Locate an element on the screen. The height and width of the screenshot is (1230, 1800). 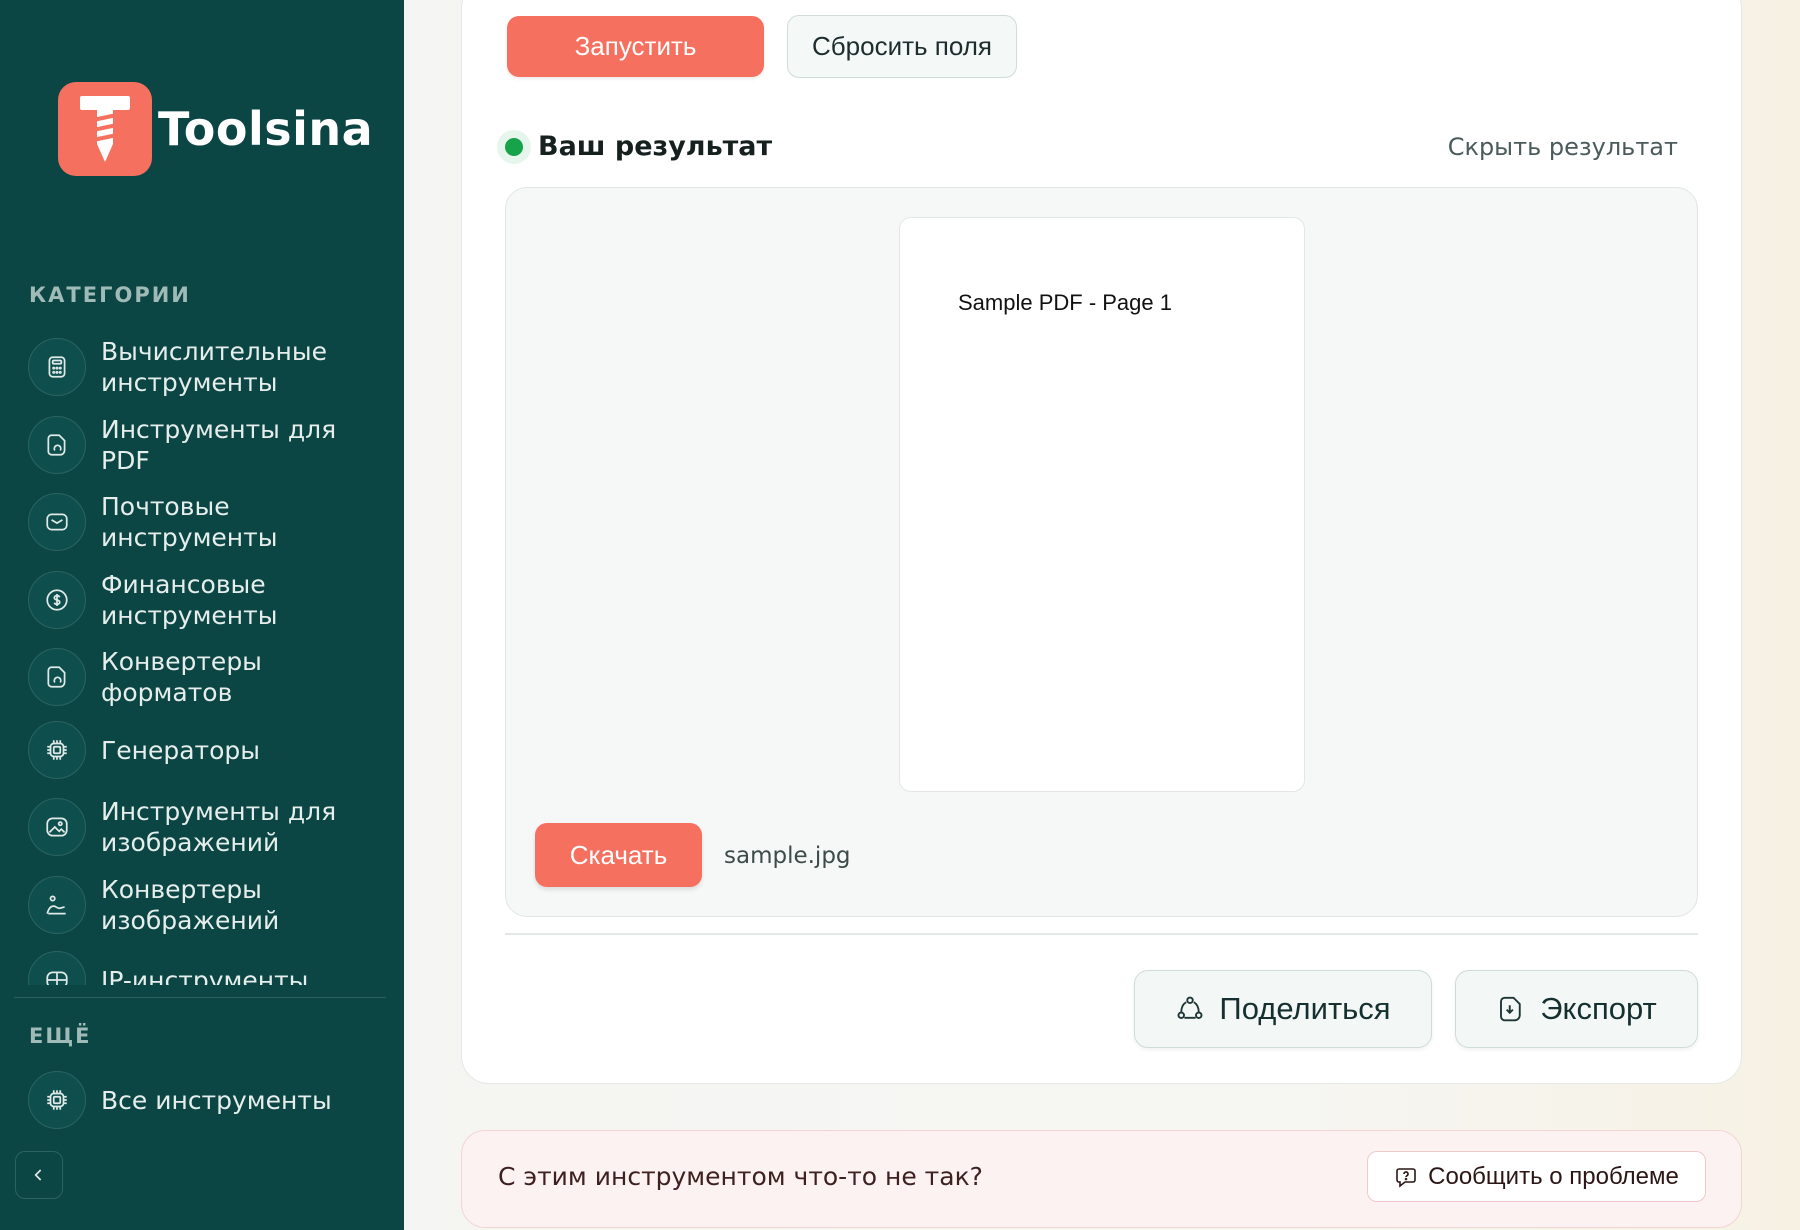
file-convert-icon is located at coordinates (57, 677).